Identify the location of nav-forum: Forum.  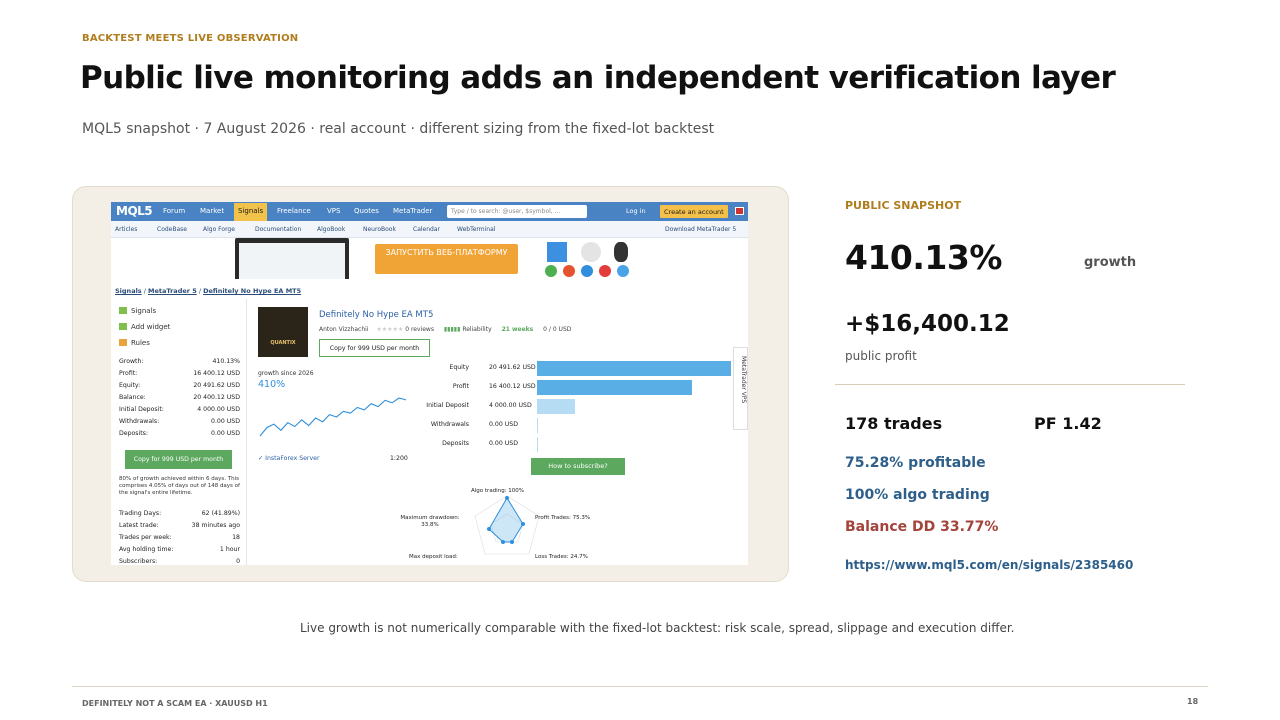
(174, 211).